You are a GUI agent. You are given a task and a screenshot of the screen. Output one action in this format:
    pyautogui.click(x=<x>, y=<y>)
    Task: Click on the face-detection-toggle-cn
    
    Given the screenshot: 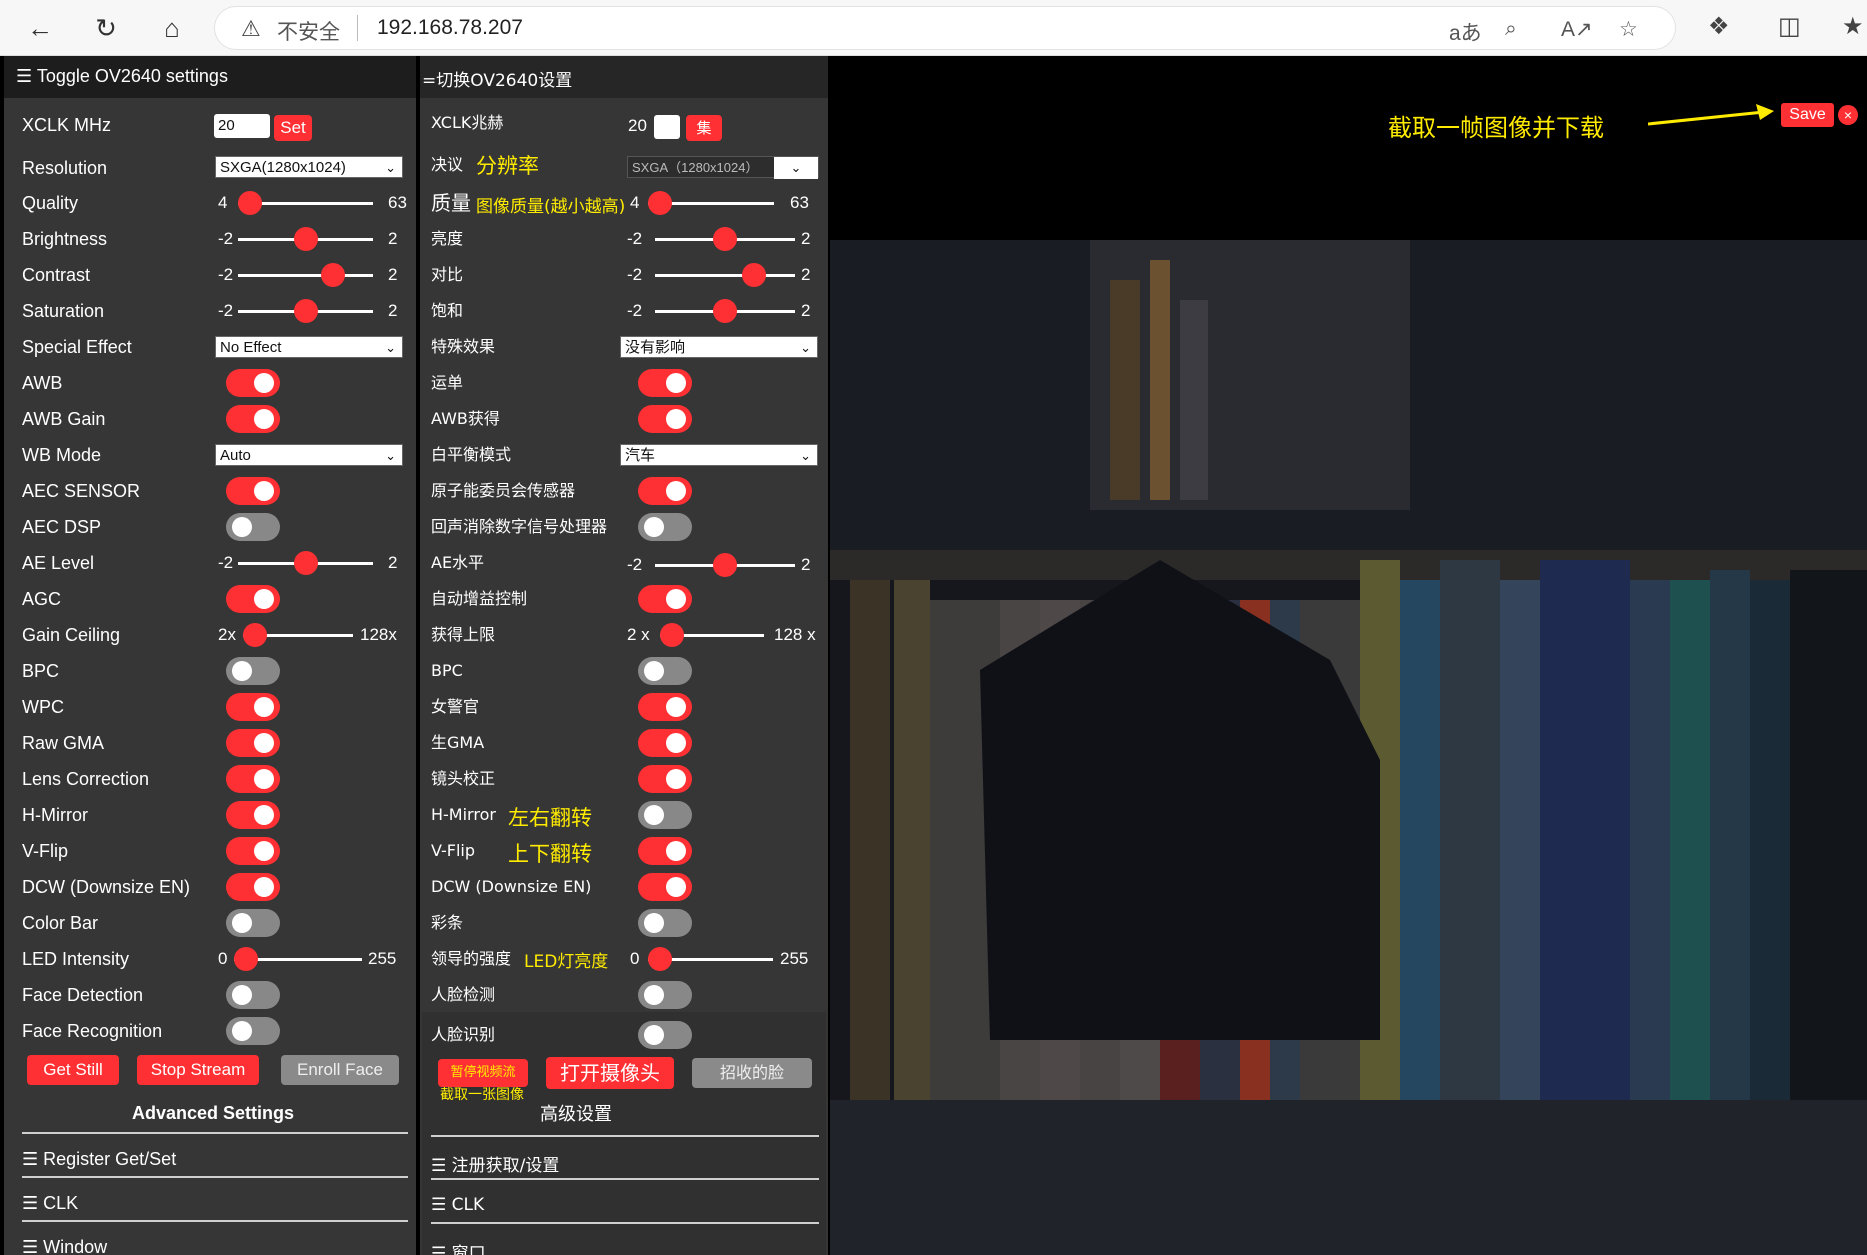 What is the action you would take?
    pyautogui.click(x=665, y=995)
    